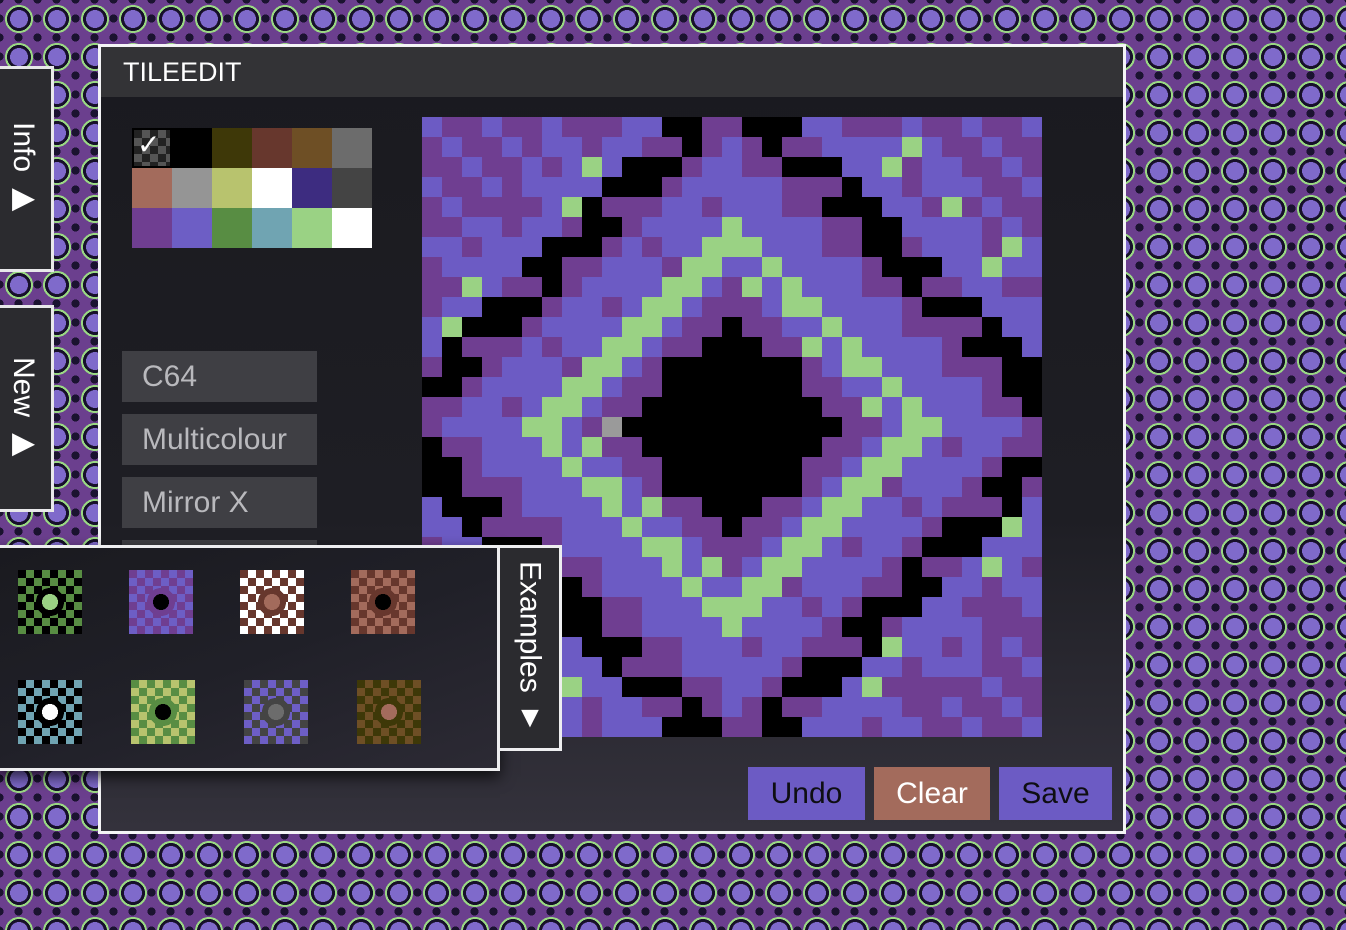  I want to click on option-c64-button: C64, so click(219, 376).